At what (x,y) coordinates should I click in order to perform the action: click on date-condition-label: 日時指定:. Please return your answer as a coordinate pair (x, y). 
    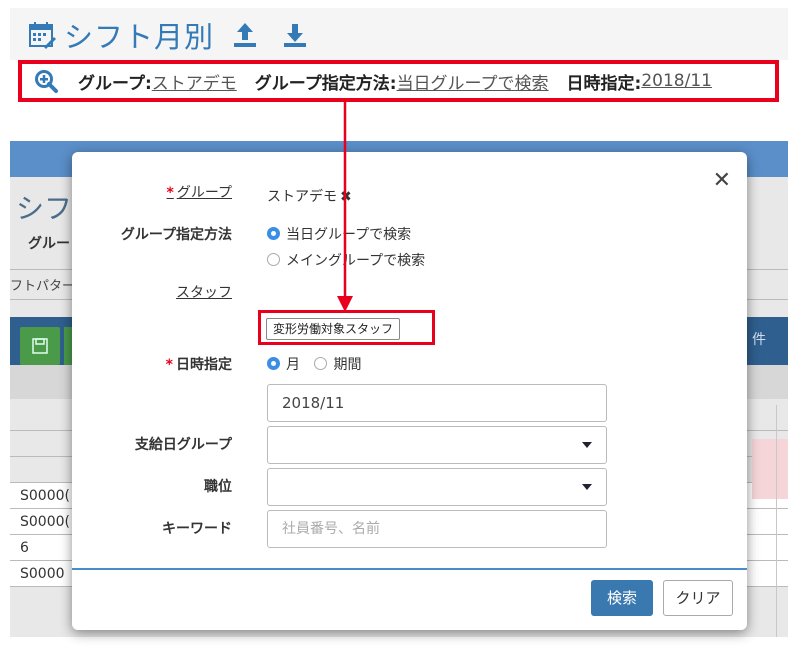
    Looking at the image, I should click on (604, 83).